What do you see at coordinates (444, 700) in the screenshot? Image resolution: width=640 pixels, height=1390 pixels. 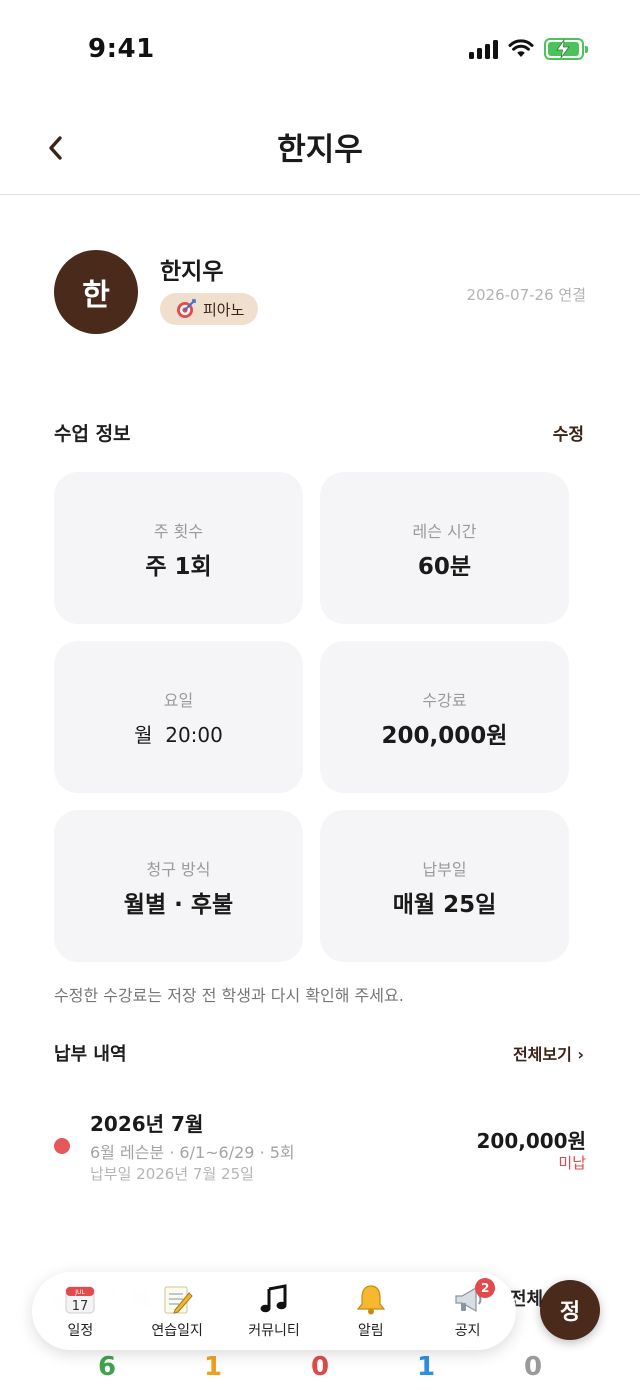 I see `card-label: 수강료` at bounding box center [444, 700].